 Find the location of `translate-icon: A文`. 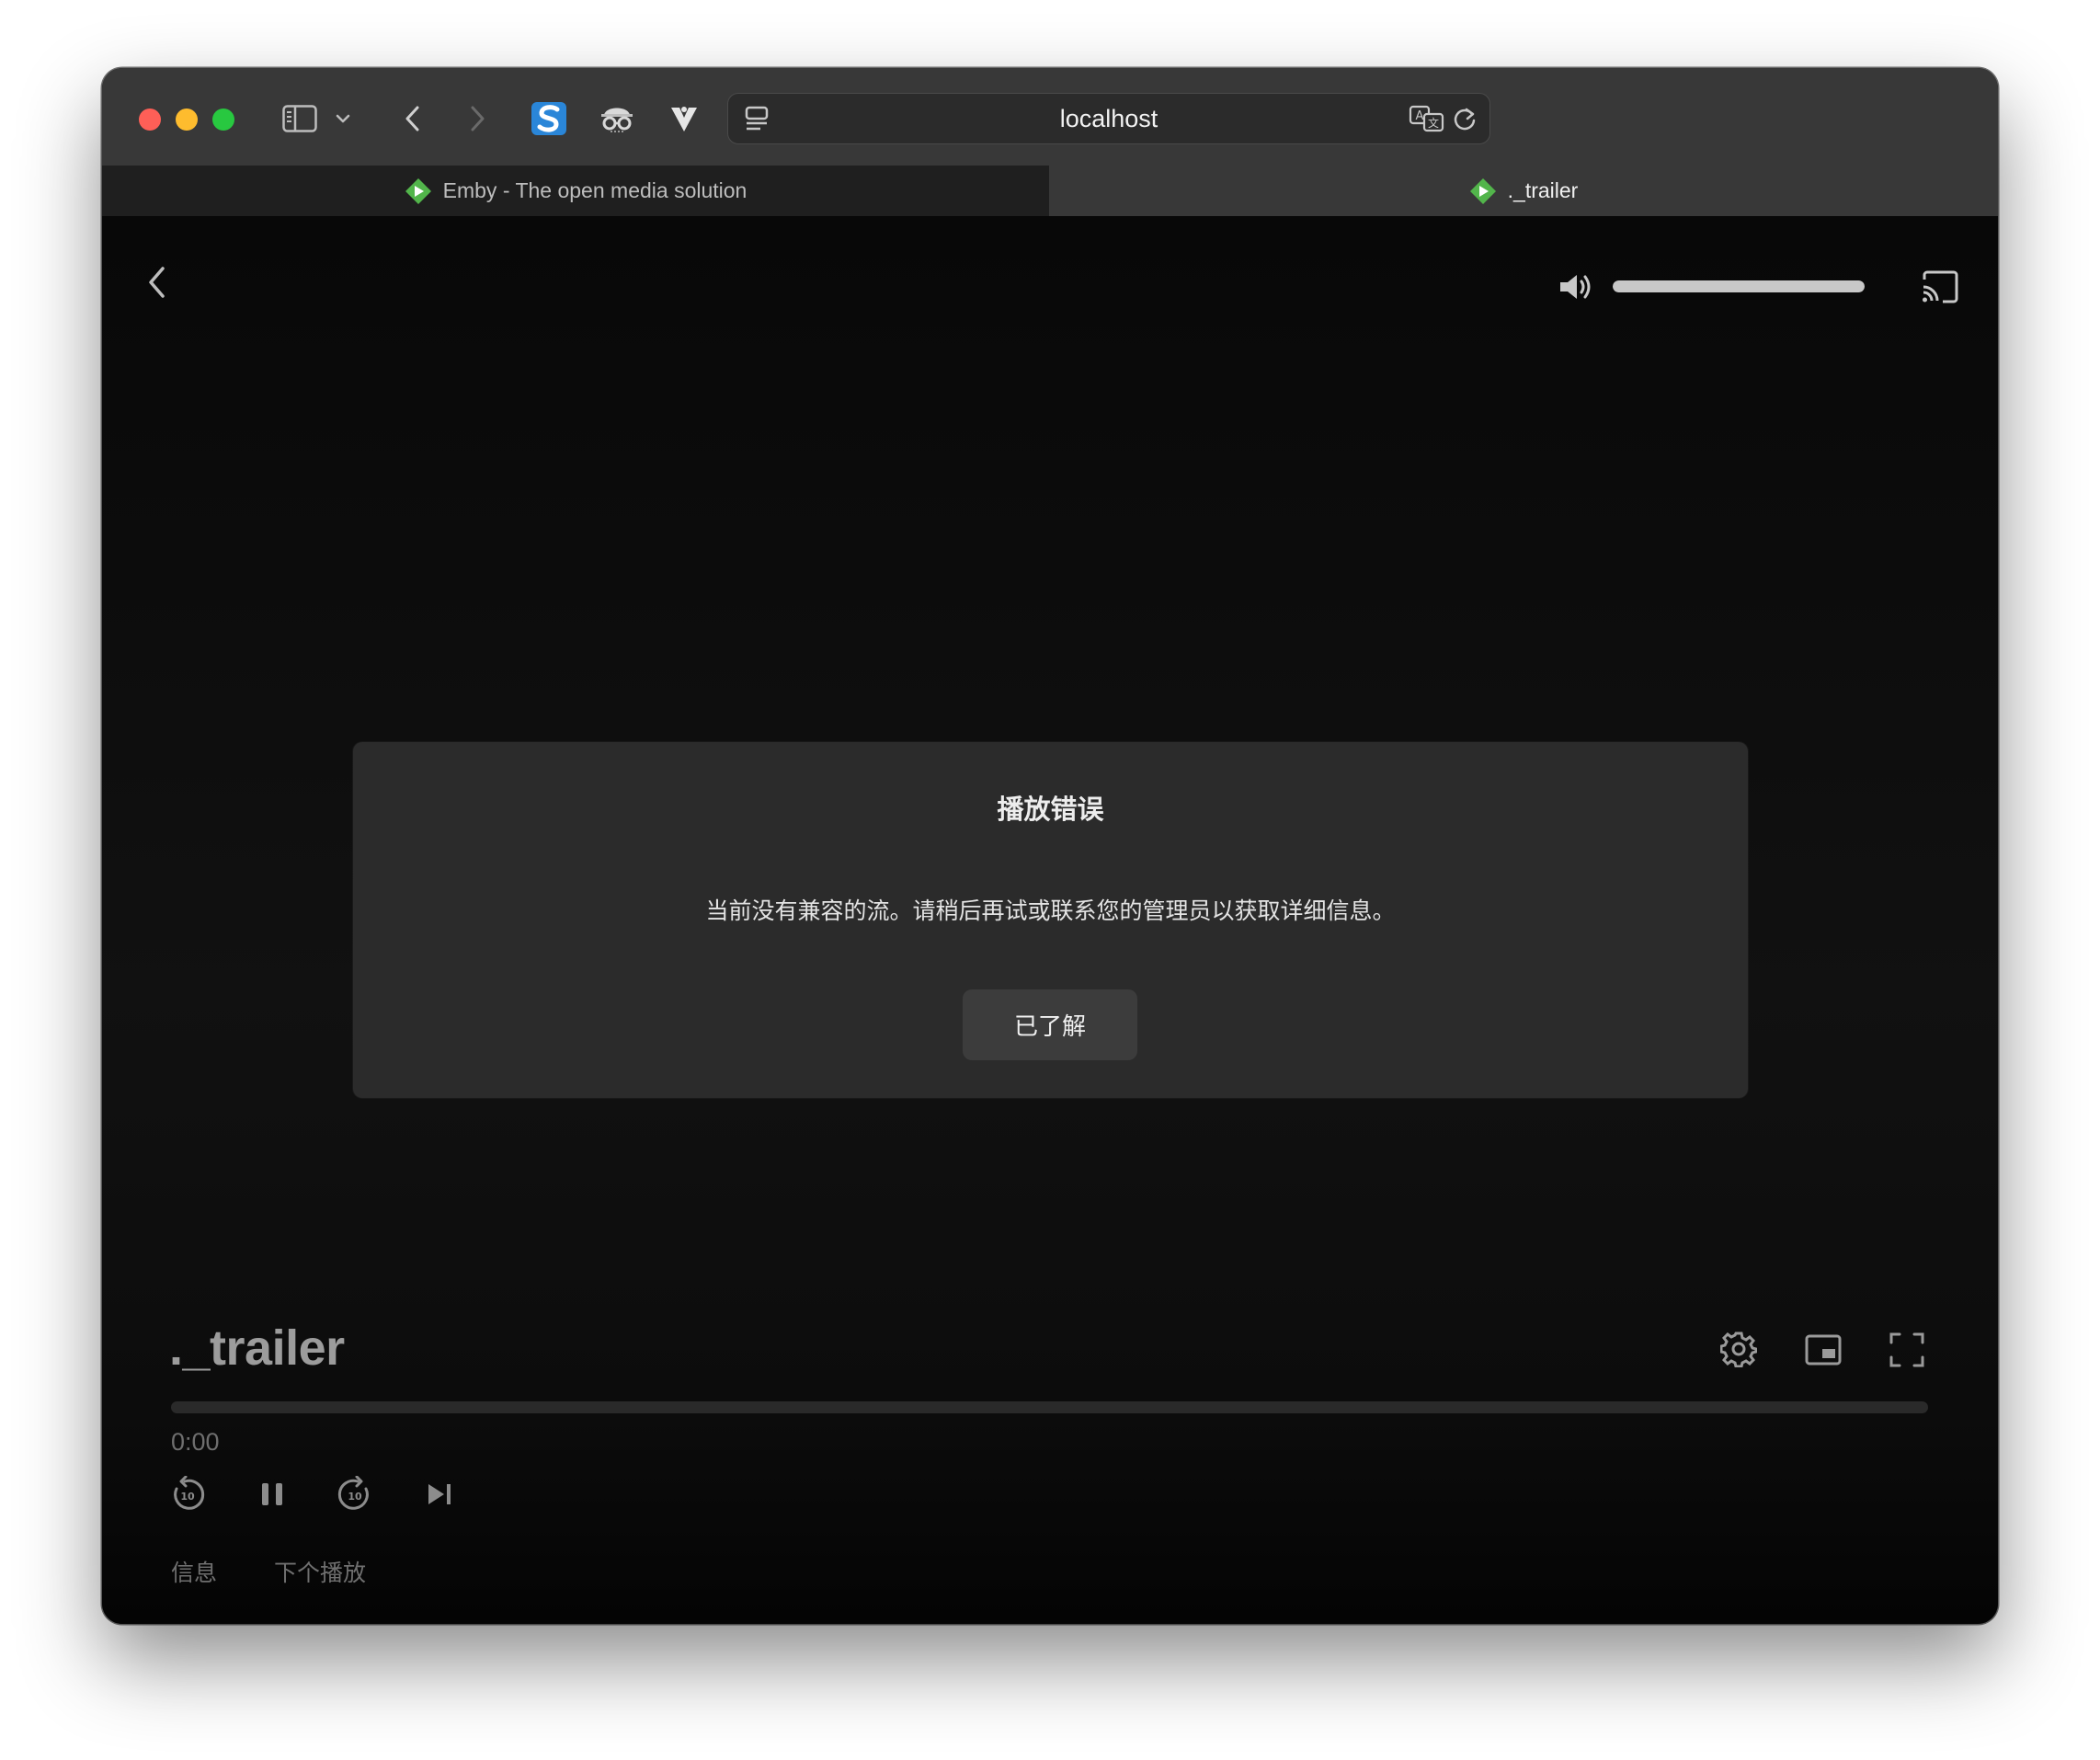

translate-icon: A文 is located at coordinates (1427, 118).